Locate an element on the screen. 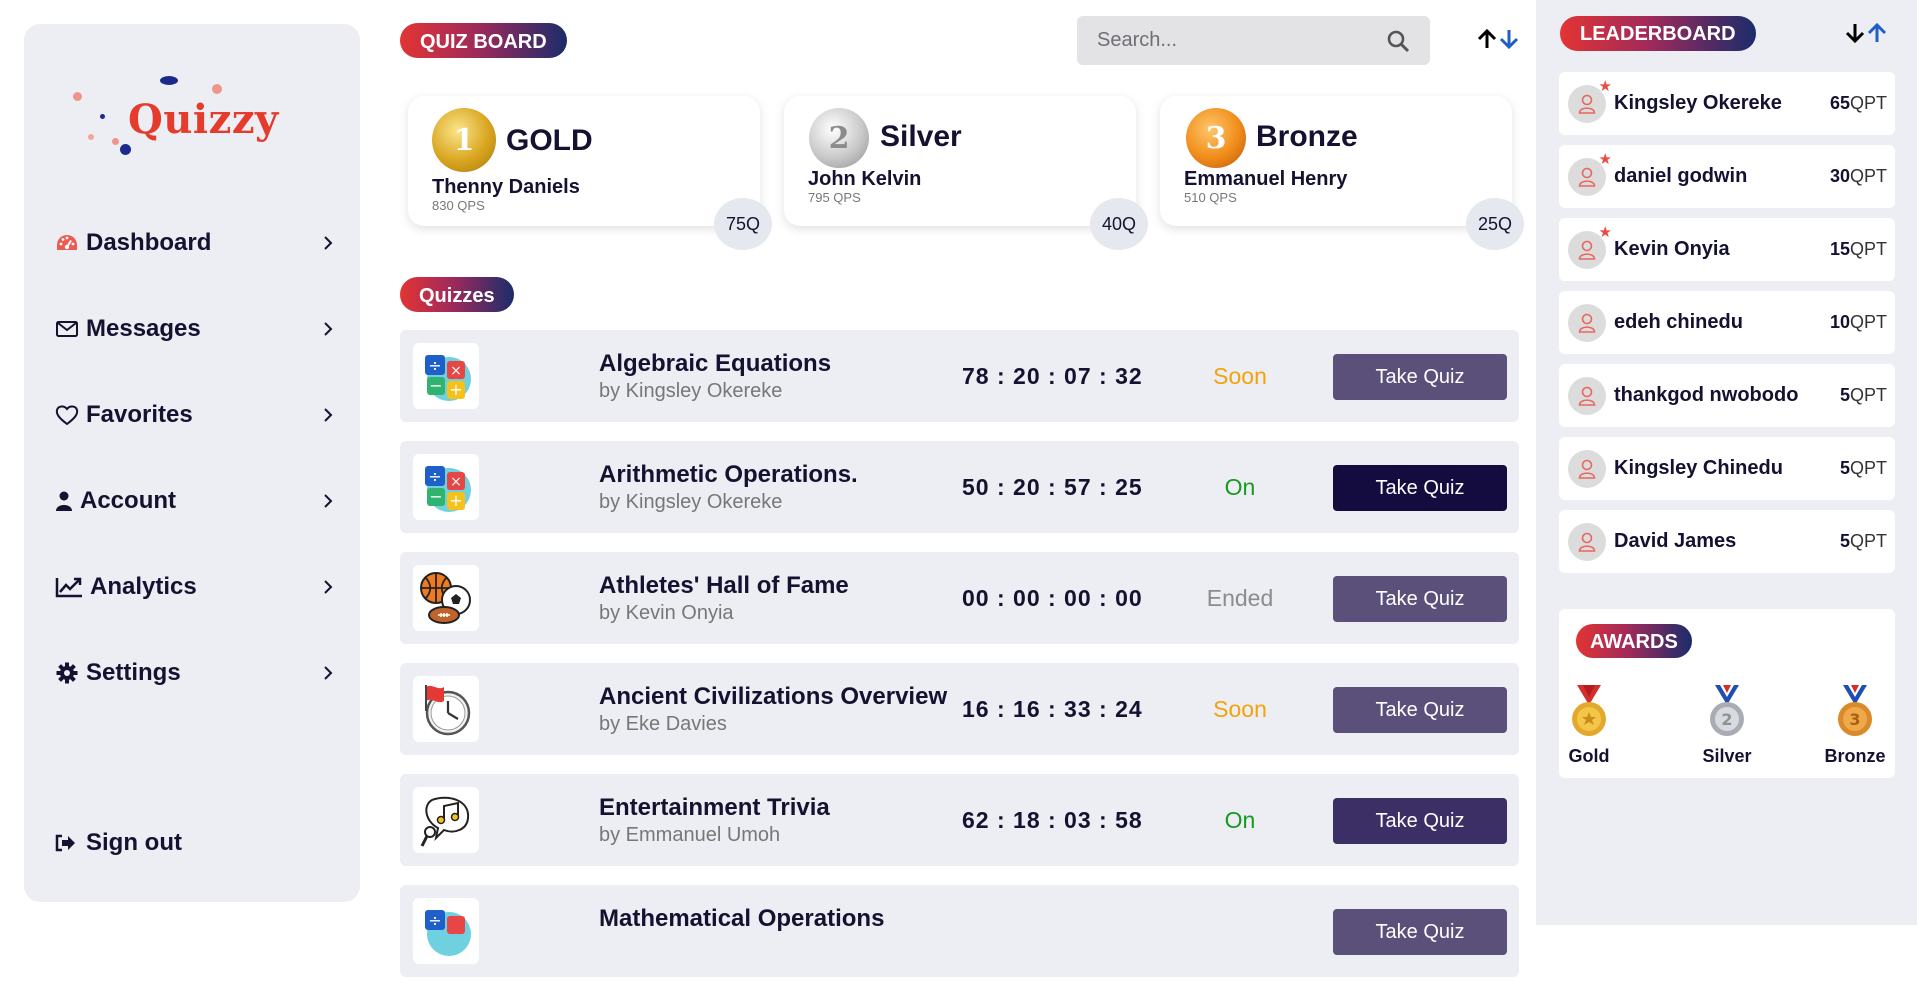 The width and height of the screenshot is (1917, 996). leaderboard-entry: ★ Kingsley Okereke 65QPT is located at coordinates (1727, 103).